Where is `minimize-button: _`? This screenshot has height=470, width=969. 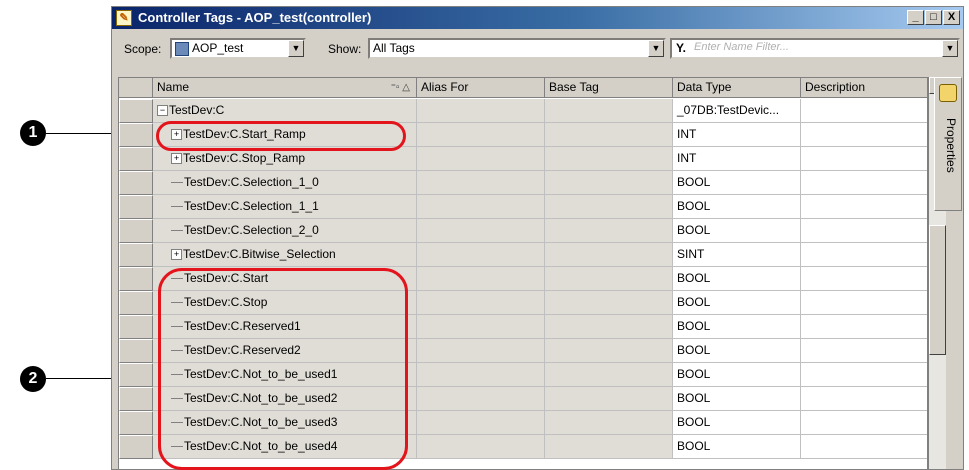
minimize-button: _ is located at coordinates (915, 17).